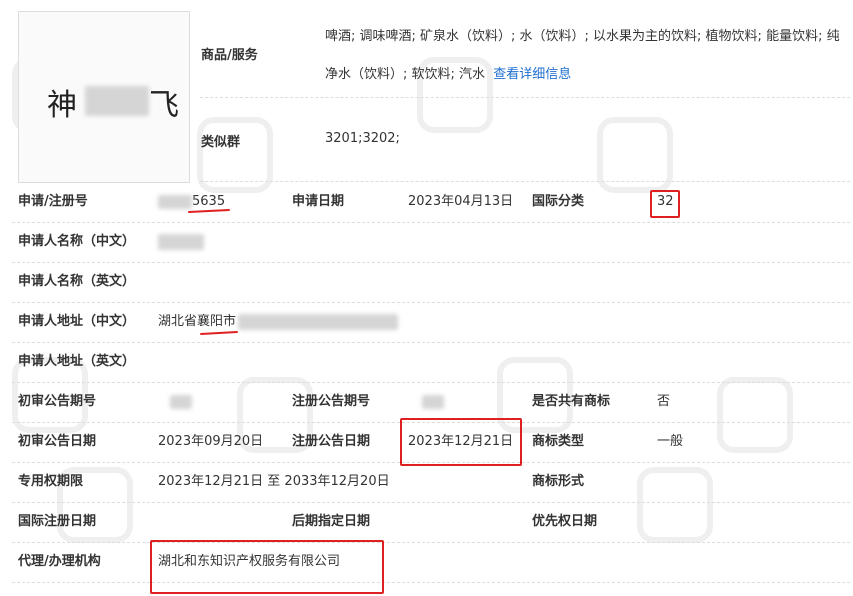 The width and height of the screenshot is (853, 596). What do you see at coordinates (558, 441) in the screenshot?
I see `tm-type-label: 商标类型` at bounding box center [558, 441].